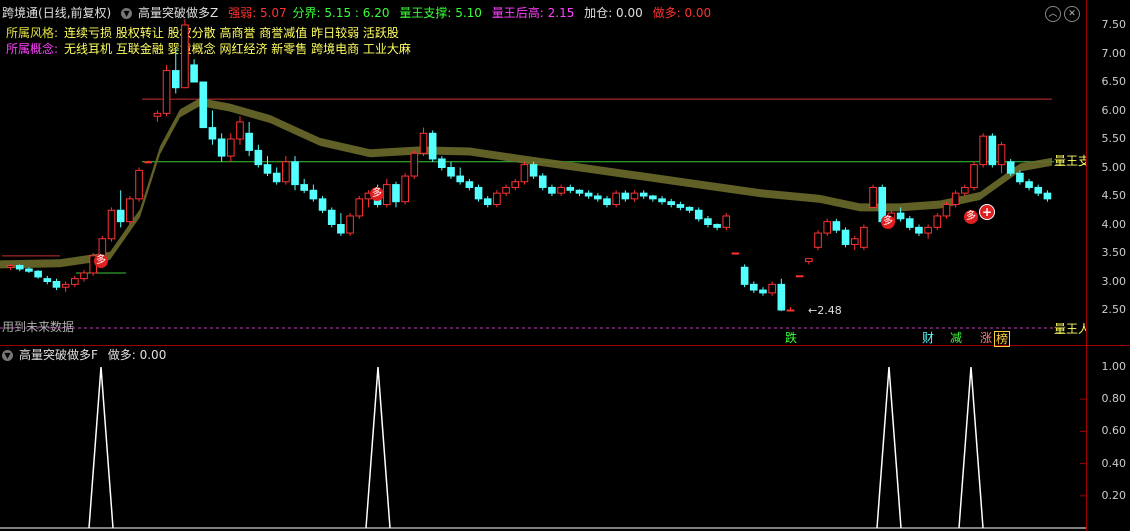 Image resolution: width=1130 pixels, height=531 pixels. What do you see at coordinates (1002, 339) in the screenshot?
I see `tag-bang: 榜` at bounding box center [1002, 339].